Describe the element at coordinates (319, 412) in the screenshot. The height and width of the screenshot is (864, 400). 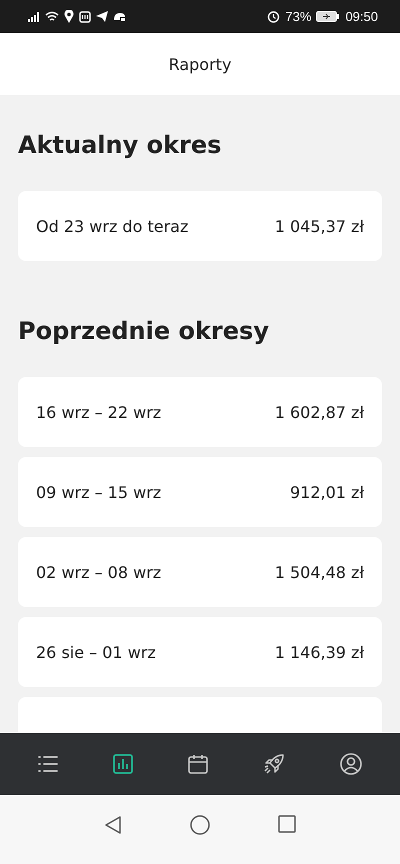
I see `period-amount: 1 602,87 zł` at that location.